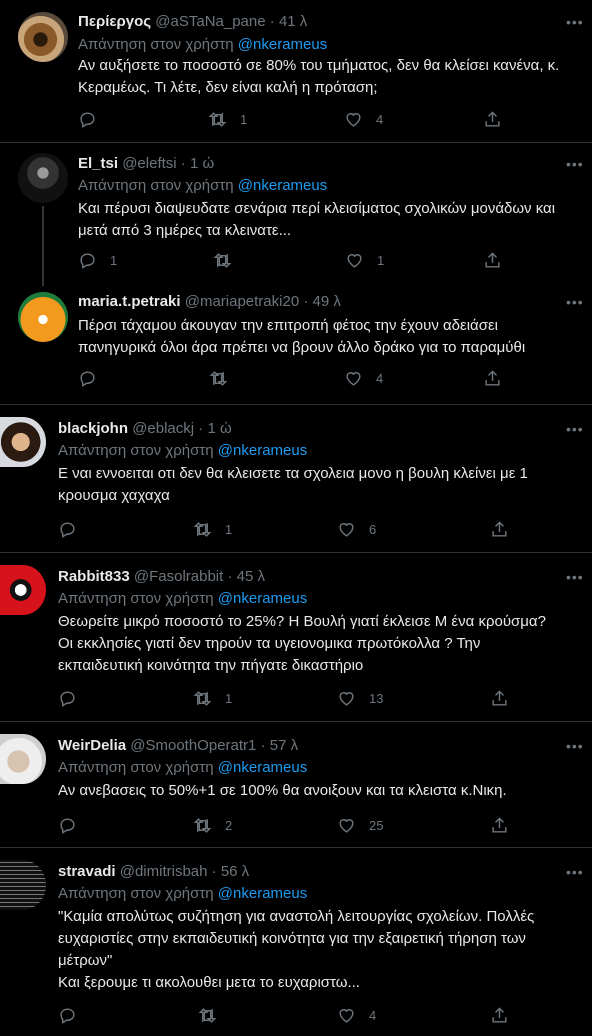  Describe the element at coordinates (251, 576) in the screenshot. I see `timestamp: 45 λ` at that location.